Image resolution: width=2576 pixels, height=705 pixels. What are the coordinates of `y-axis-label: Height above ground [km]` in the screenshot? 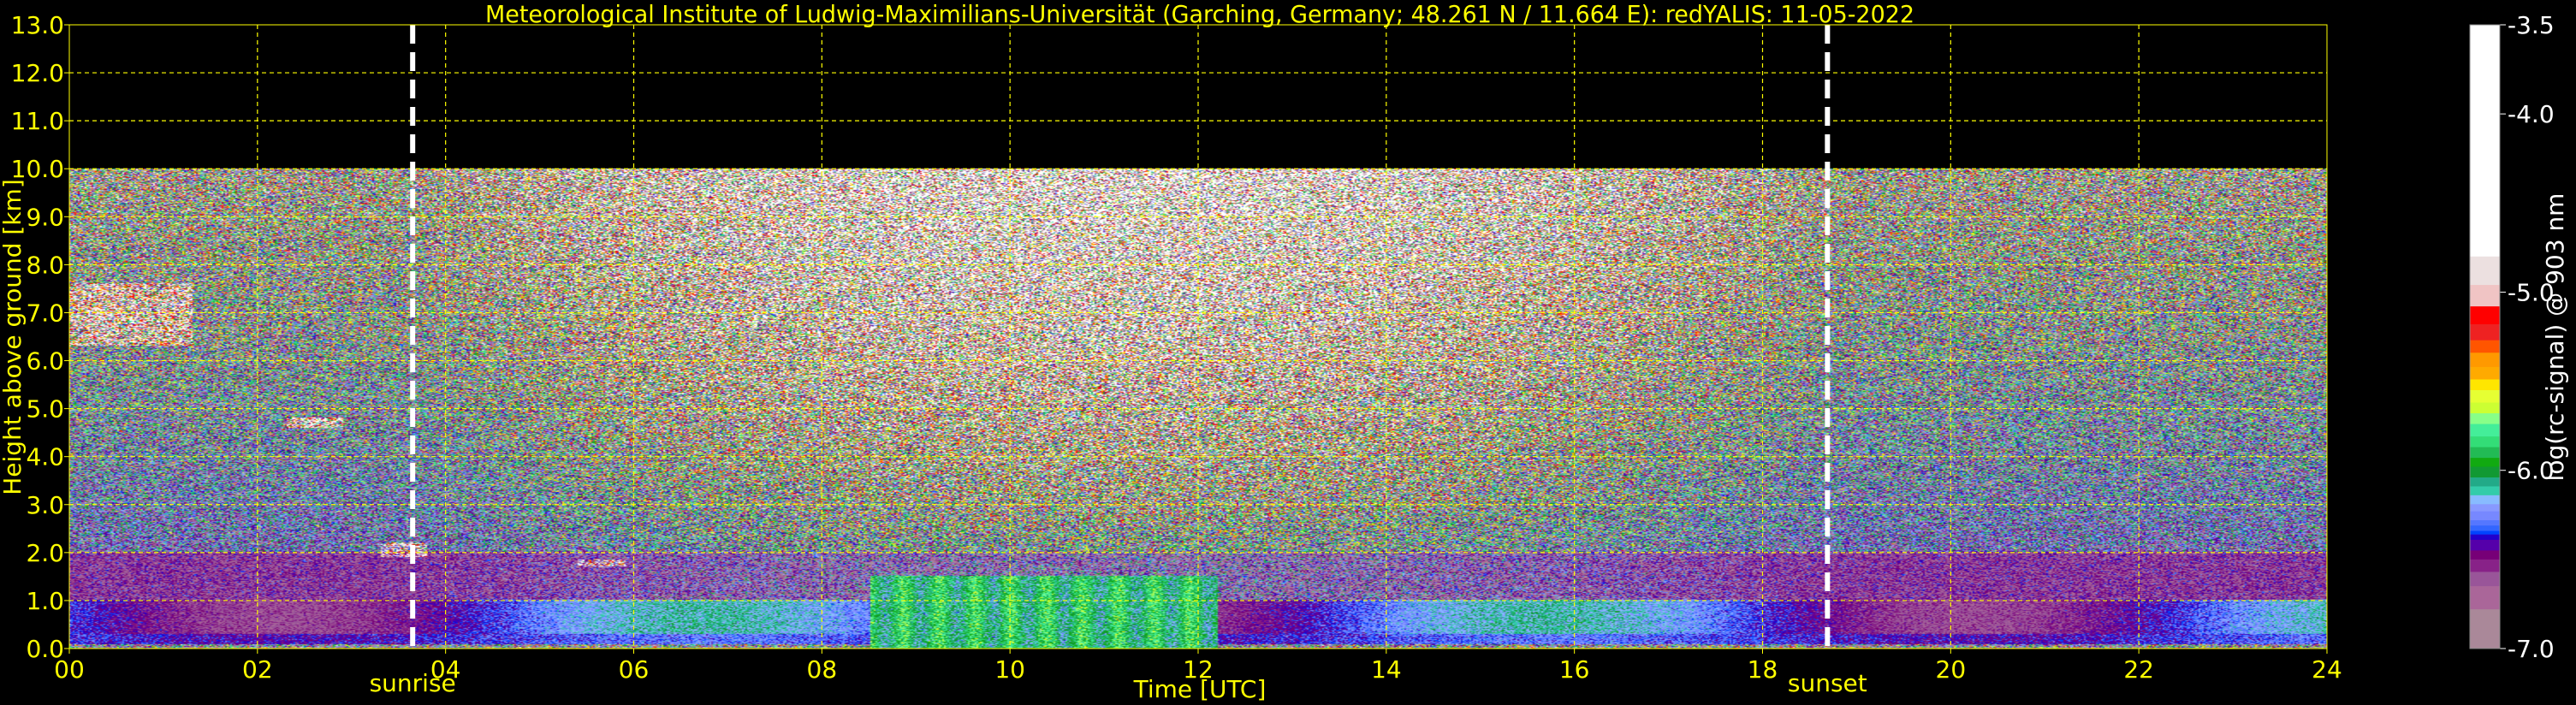 It's located at (13, 337).